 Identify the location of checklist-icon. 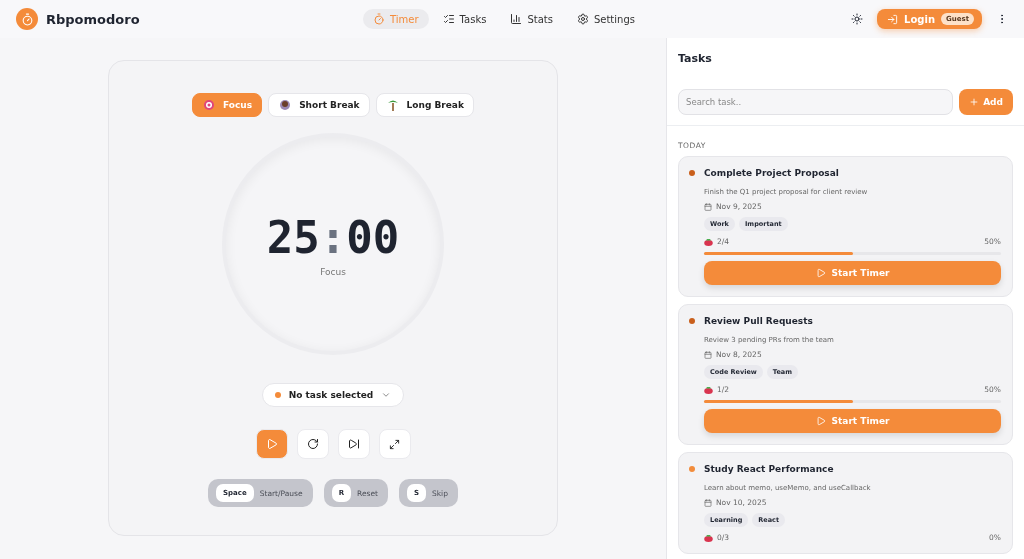
(448, 19).